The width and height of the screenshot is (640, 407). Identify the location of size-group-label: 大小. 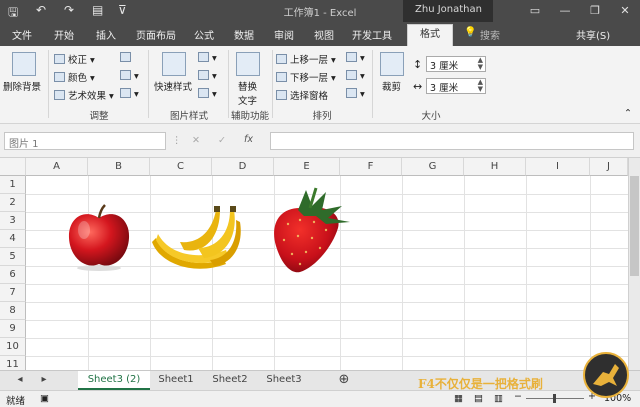
(431, 116).